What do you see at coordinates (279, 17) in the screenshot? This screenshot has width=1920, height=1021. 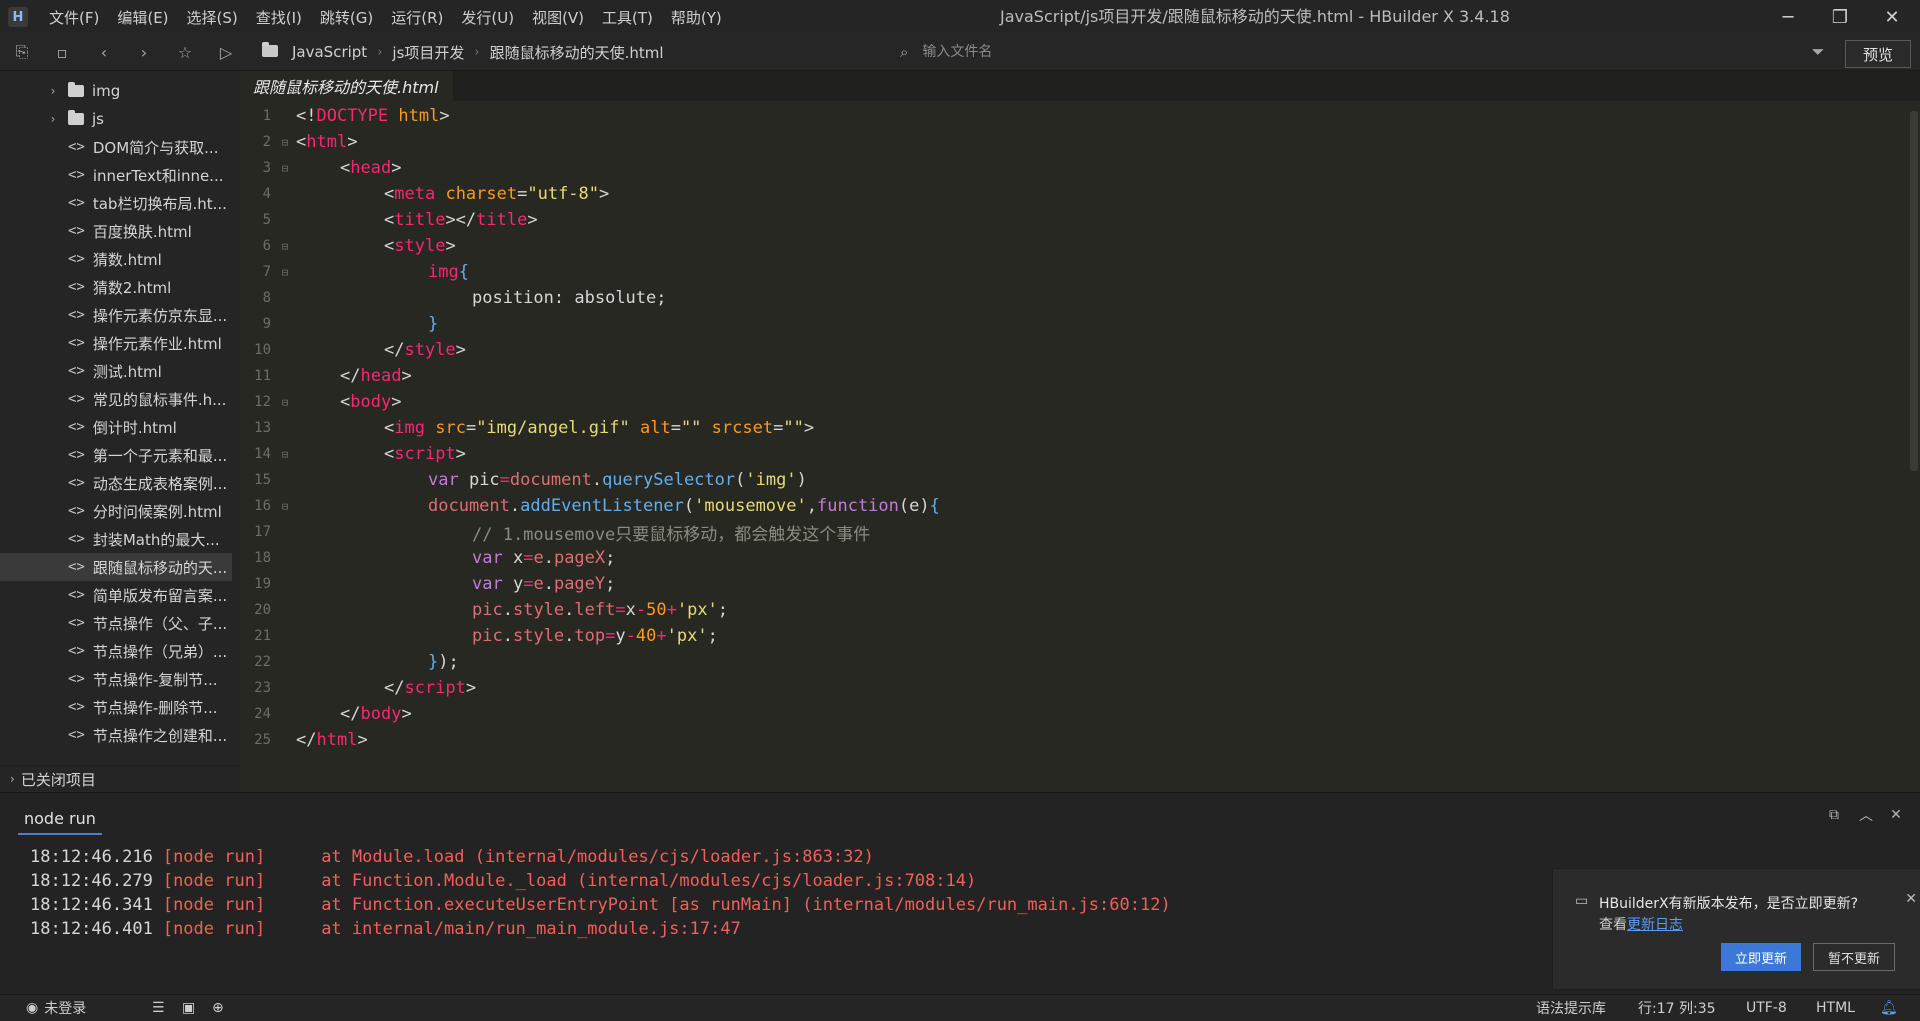 I see `menu-item: 查找(I)` at bounding box center [279, 17].